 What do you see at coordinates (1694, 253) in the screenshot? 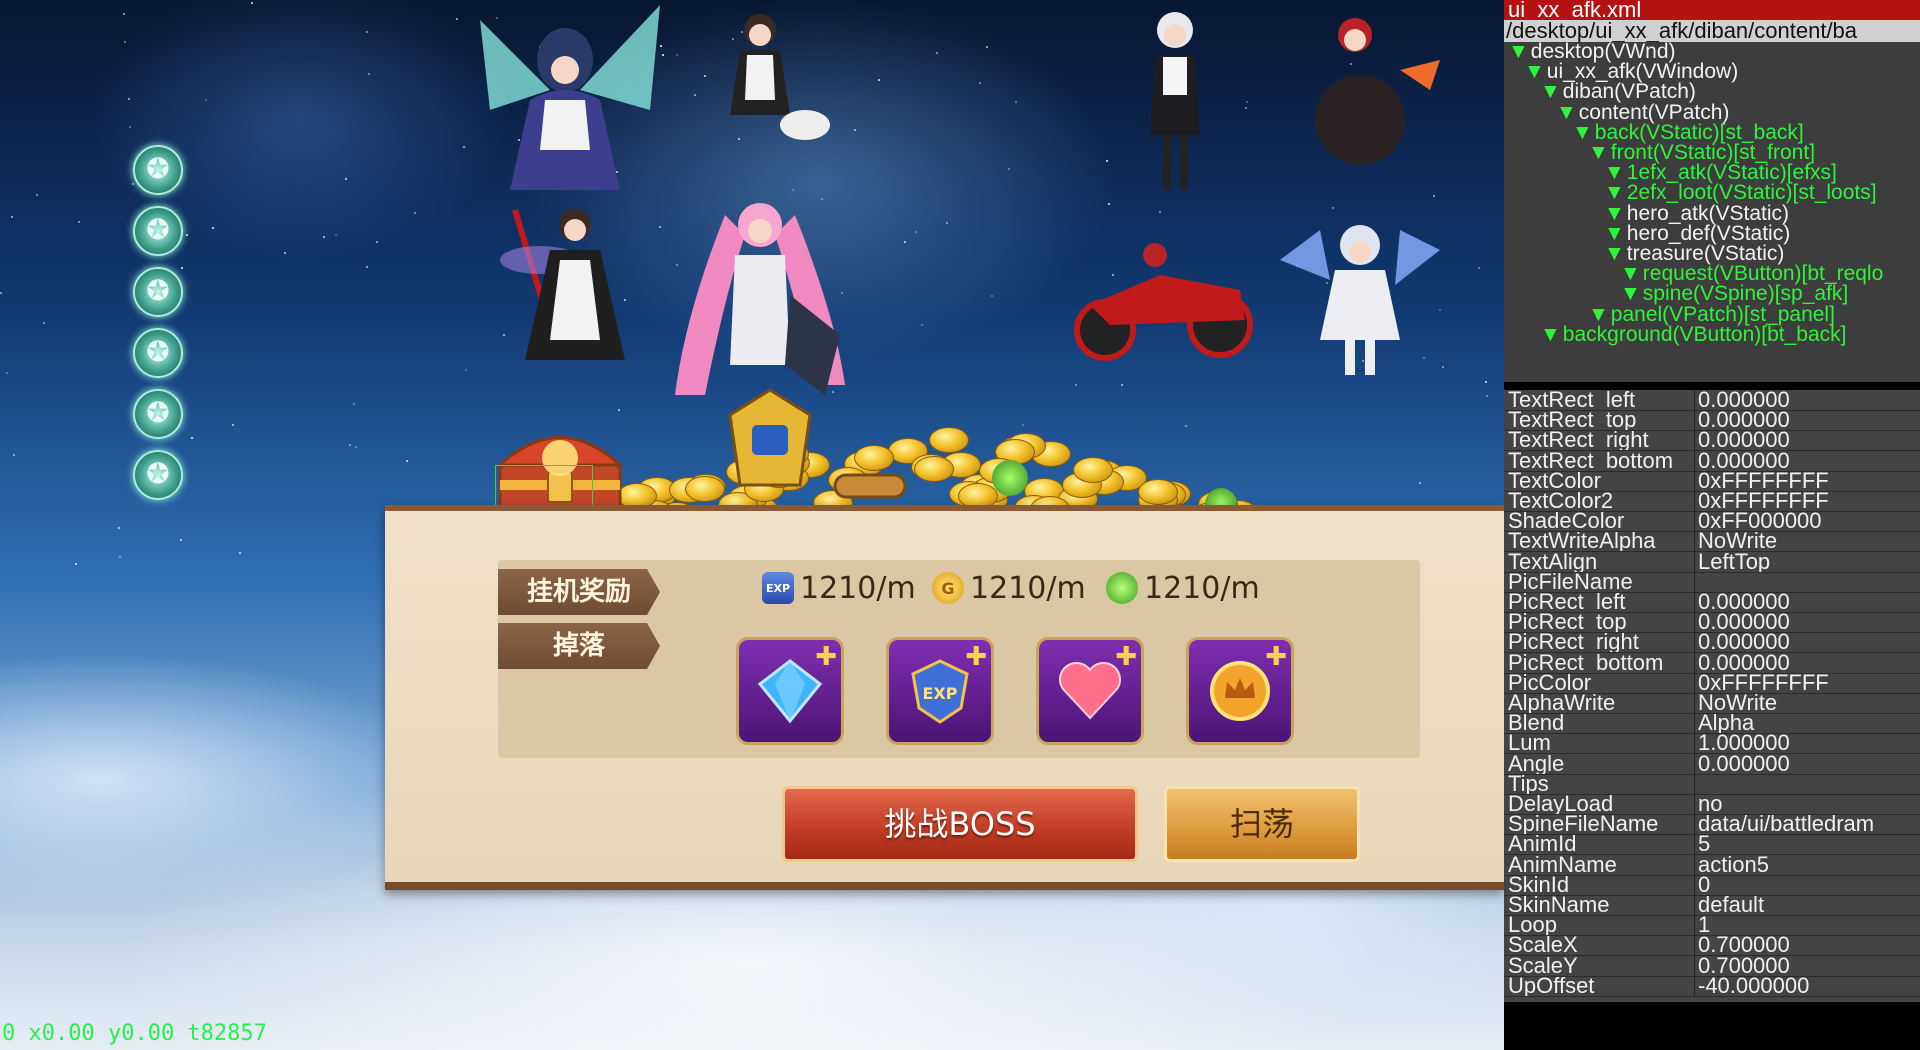
I see `tree-node: ▼treasure(VStatic)` at bounding box center [1694, 253].